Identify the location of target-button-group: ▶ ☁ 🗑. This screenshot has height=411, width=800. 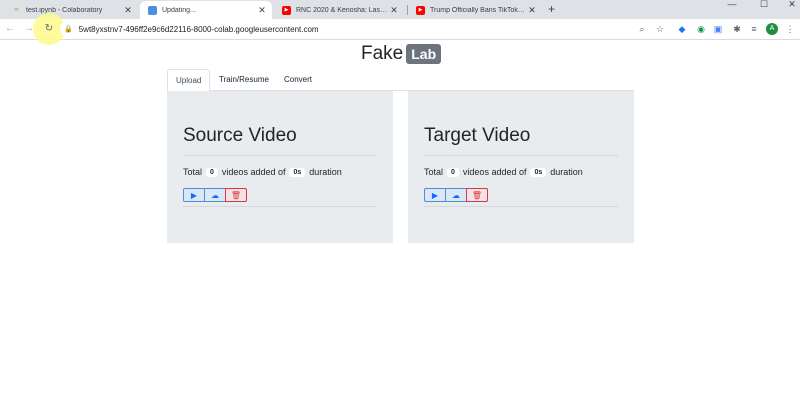
(456, 195).